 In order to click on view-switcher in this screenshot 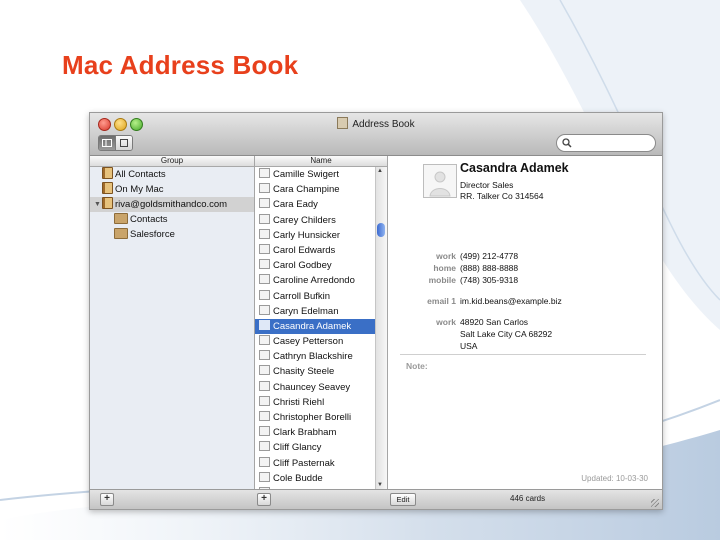, I will do `click(115, 143)`.